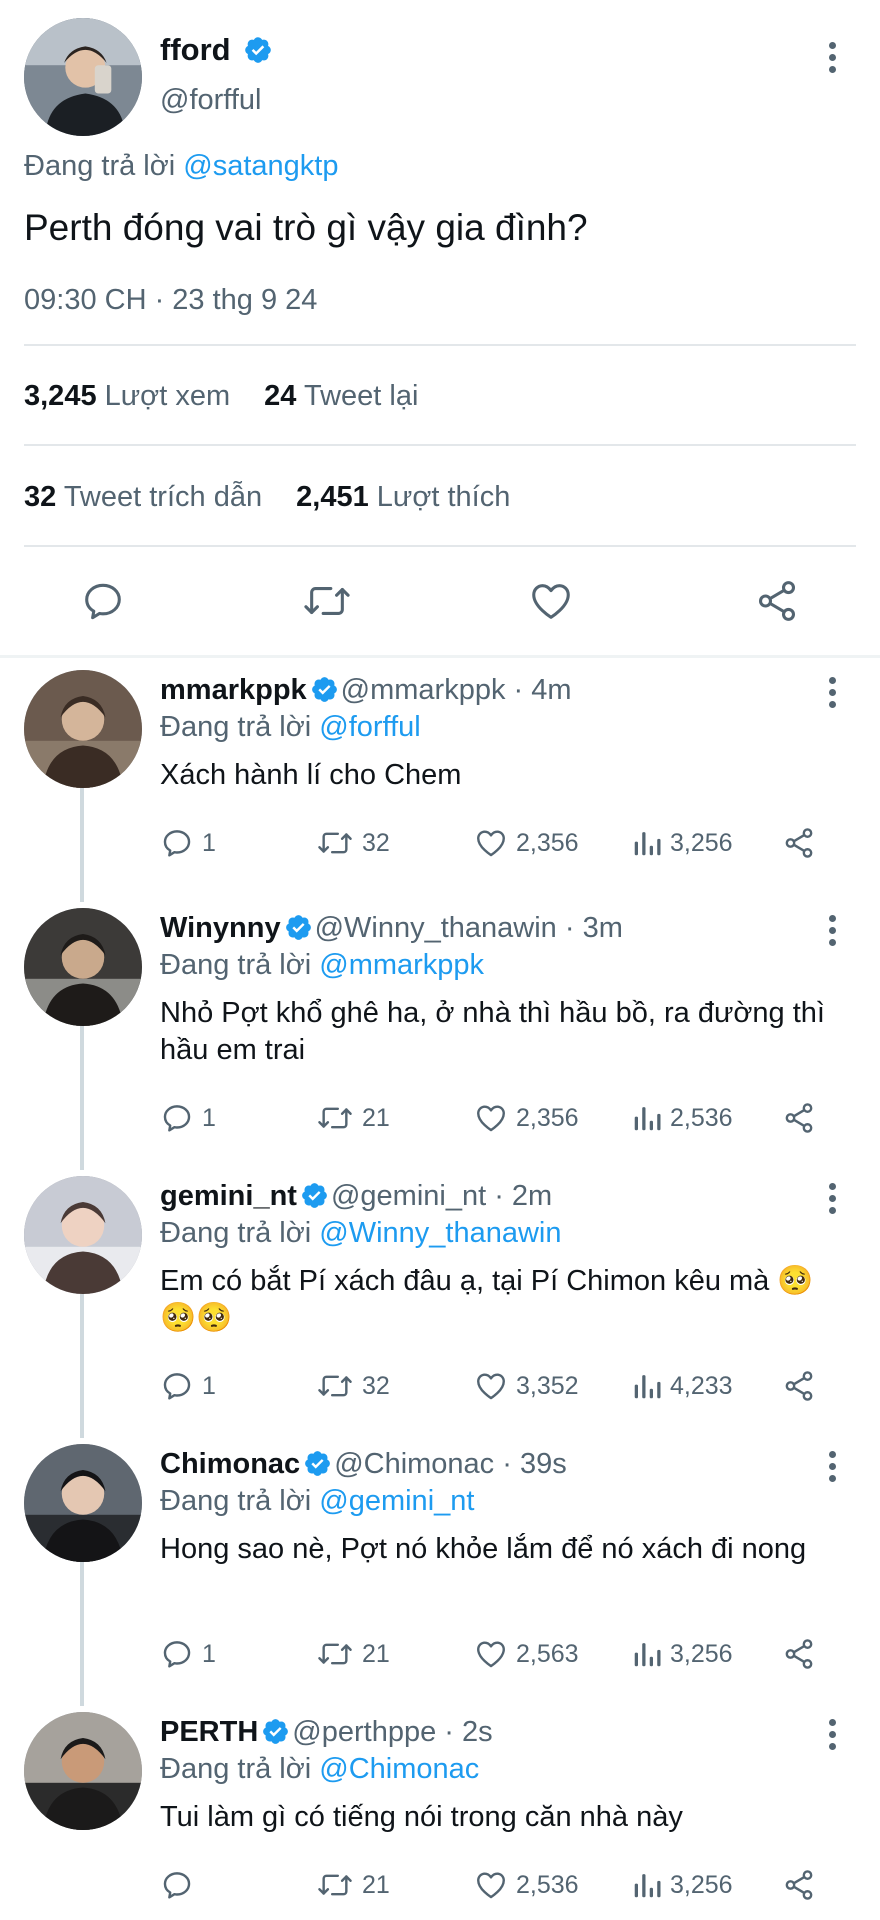 This screenshot has height=1920, width=880. What do you see at coordinates (701, 1117) in the screenshot?
I see `view-count: 2,536` at bounding box center [701, 1117].